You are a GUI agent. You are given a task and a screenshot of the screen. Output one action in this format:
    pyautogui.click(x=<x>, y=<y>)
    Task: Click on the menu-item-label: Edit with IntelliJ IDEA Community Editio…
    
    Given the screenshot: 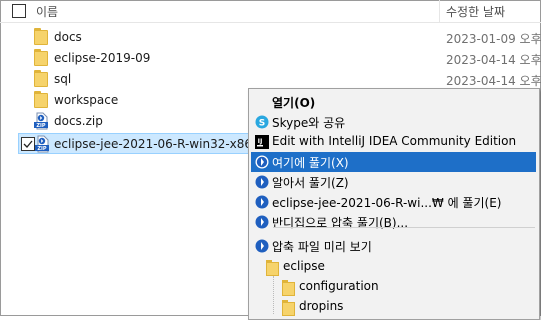 What is the action you would take?
    pyautogui.click(x=394, y=141)
    